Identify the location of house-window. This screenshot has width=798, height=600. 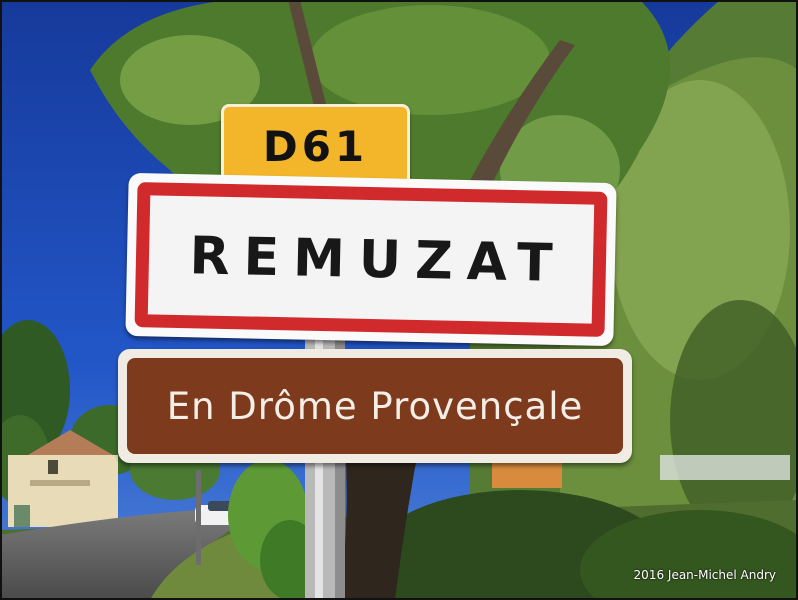
(53, 467).